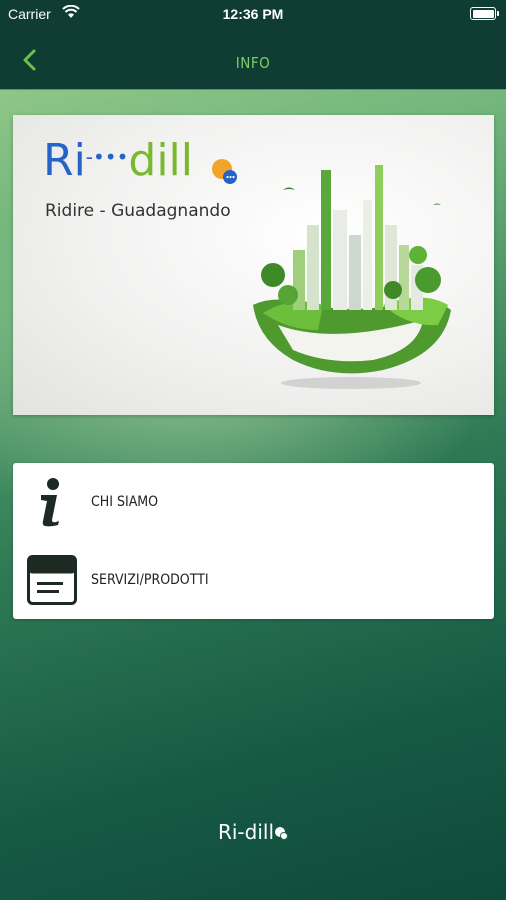 Image resolution: width=506 pixels, height=900 pixels. I want to click on logo-part-ri: Ri, so click(64, 160).